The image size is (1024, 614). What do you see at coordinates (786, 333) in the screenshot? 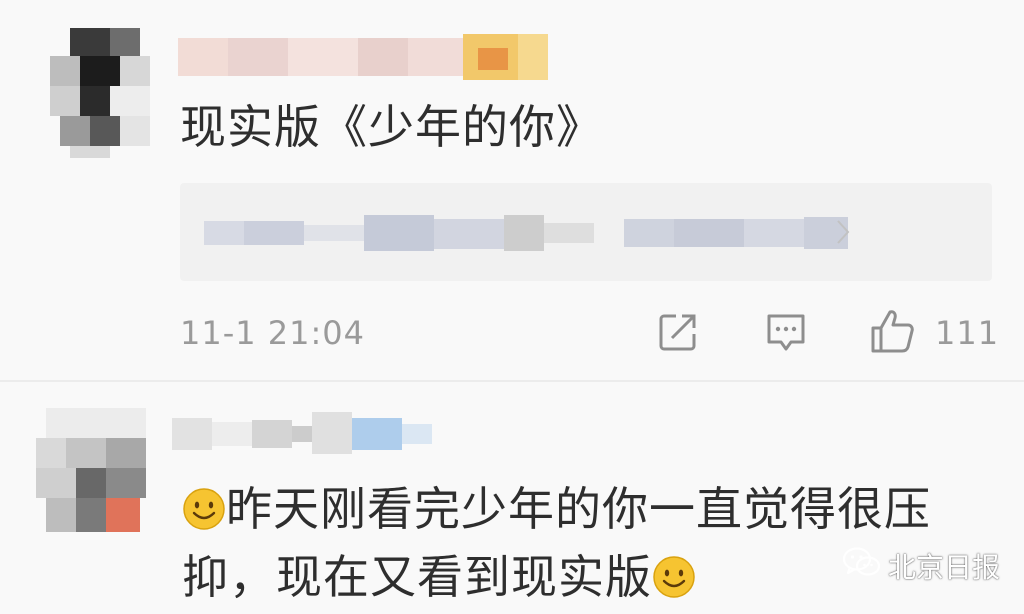
I see `comment-icon` at bounding box center [786, 333].